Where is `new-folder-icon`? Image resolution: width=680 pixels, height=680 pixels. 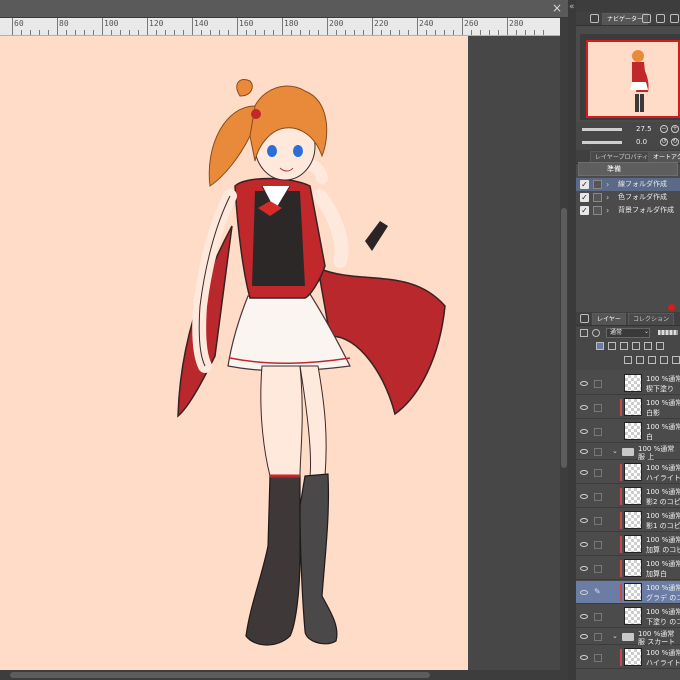
new-folder-icon is located at coordinates (652, 360).